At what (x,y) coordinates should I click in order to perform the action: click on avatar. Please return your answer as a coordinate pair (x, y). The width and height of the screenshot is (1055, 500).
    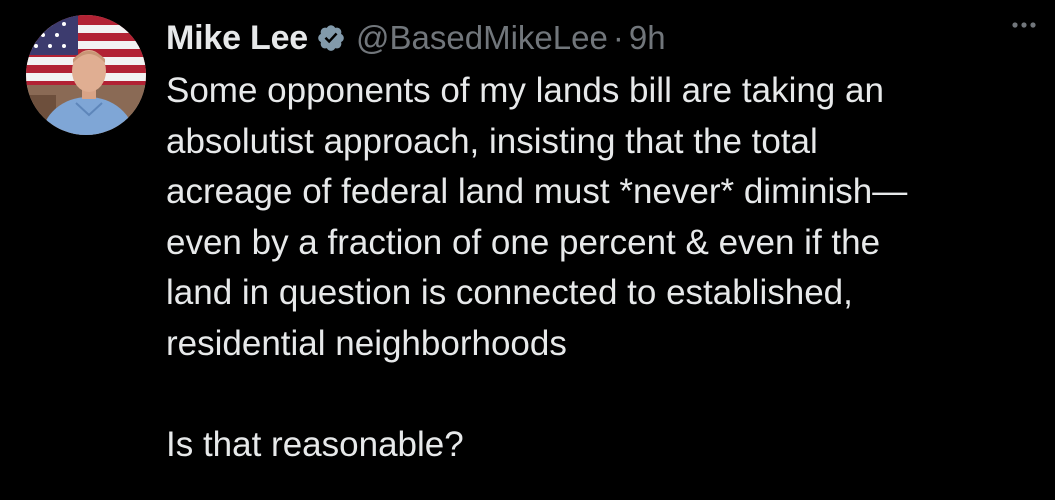
    Looking at the image, I should click on (86, 75).